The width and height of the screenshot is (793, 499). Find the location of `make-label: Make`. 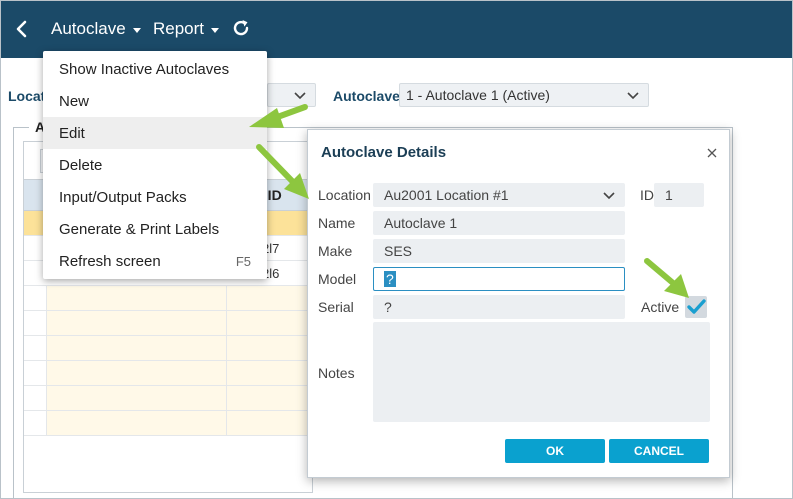

make-label: Make is located at coordinates (335, 251).